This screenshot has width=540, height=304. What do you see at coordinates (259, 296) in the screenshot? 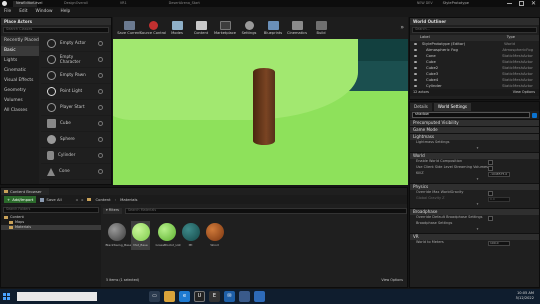
I see `photos-icon` at bounding box center [259, 296].